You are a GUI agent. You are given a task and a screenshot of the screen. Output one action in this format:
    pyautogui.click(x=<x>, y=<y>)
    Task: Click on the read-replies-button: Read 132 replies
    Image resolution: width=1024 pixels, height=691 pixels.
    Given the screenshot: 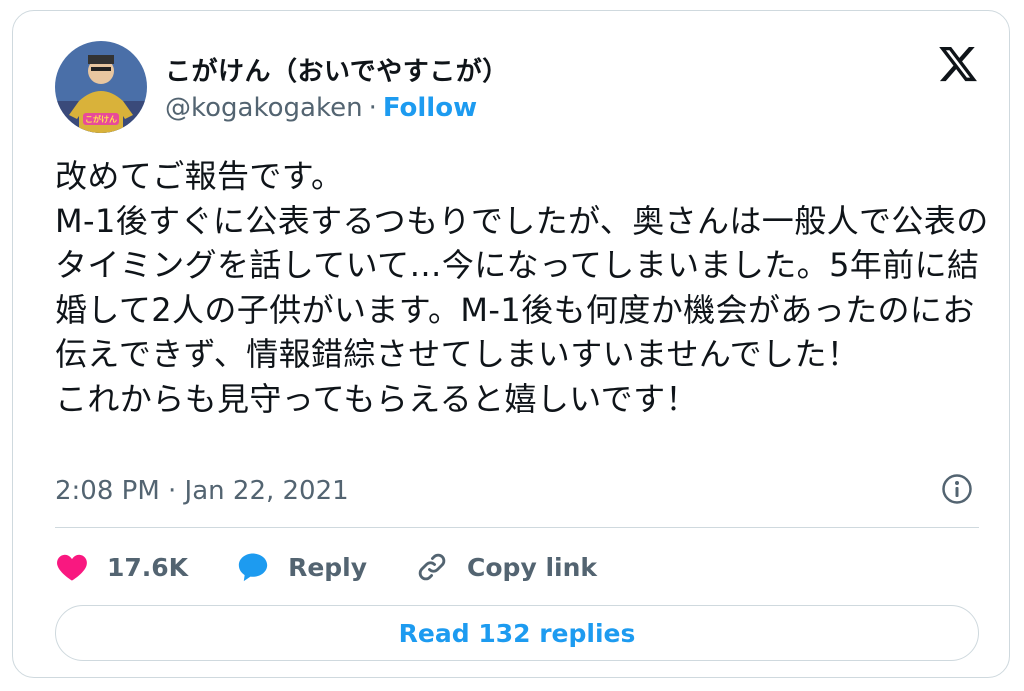 What is the action you would take?
    pyautogui.click(x=517, y=633)
    